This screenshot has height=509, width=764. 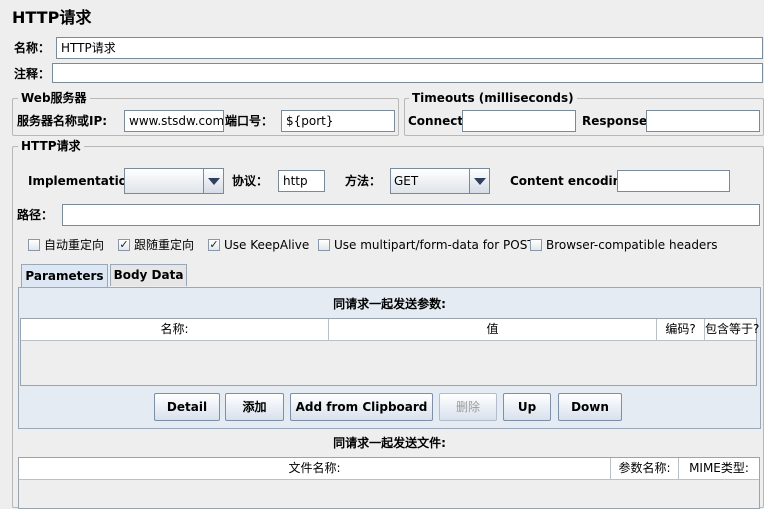 What do you see at coordinates (363, 181) in the screenshot?
I see `method-label: 方法：` at bounding box center [363, 181].